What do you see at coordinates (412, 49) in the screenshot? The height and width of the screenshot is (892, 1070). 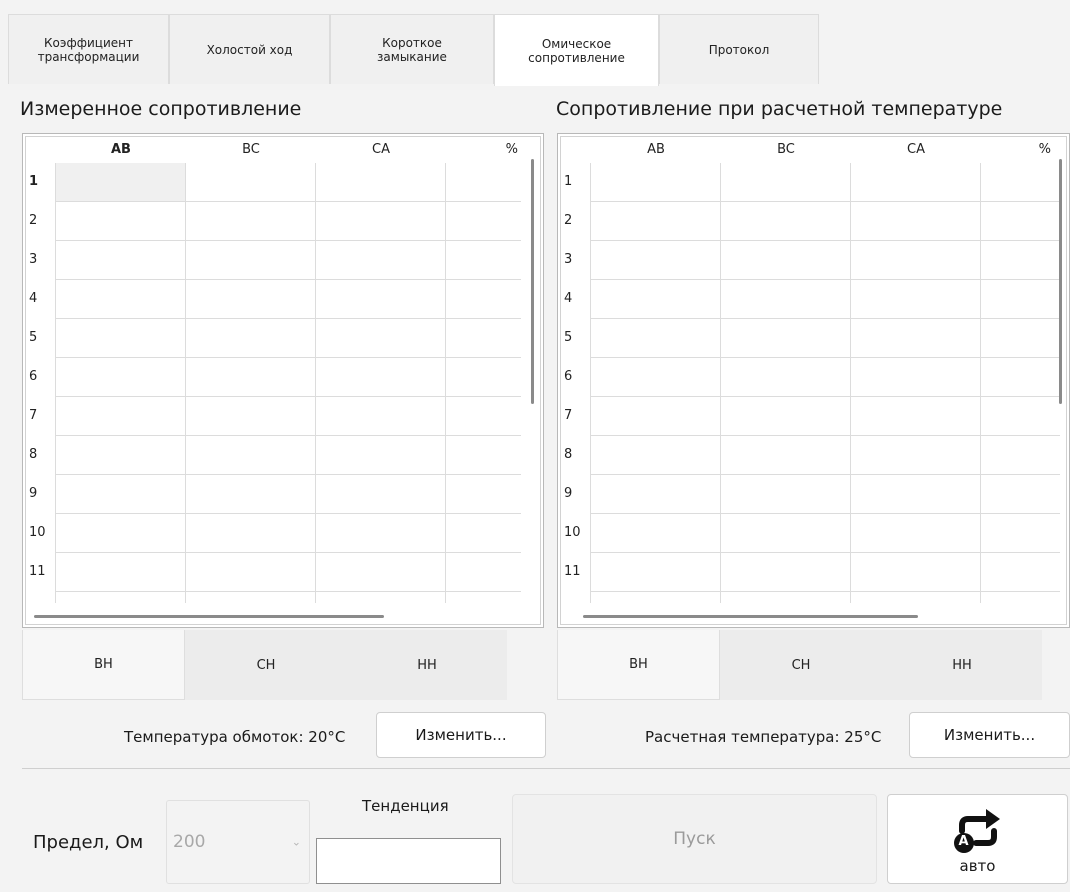 I see `tab-short-circuit: Короткое замыкание` at bounding box center [412, 49].